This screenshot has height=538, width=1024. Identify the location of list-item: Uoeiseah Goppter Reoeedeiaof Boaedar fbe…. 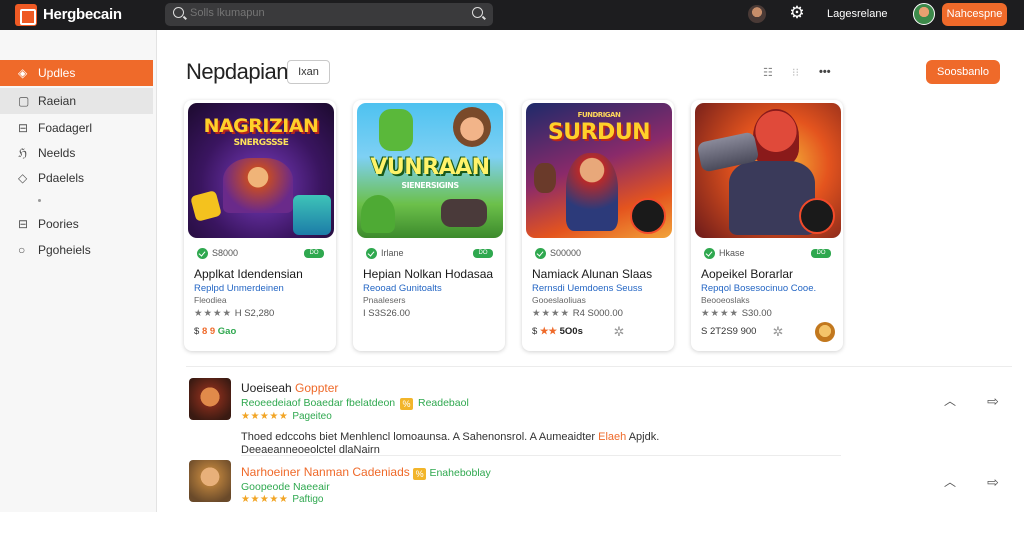
(599, 415).